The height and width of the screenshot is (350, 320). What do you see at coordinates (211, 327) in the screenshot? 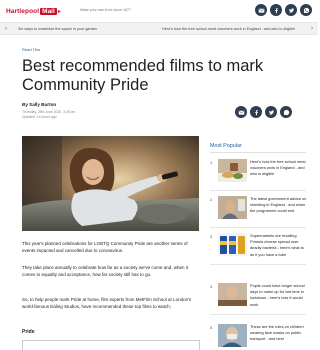
I see `item-number: 5` at bounding box center [211, 327].